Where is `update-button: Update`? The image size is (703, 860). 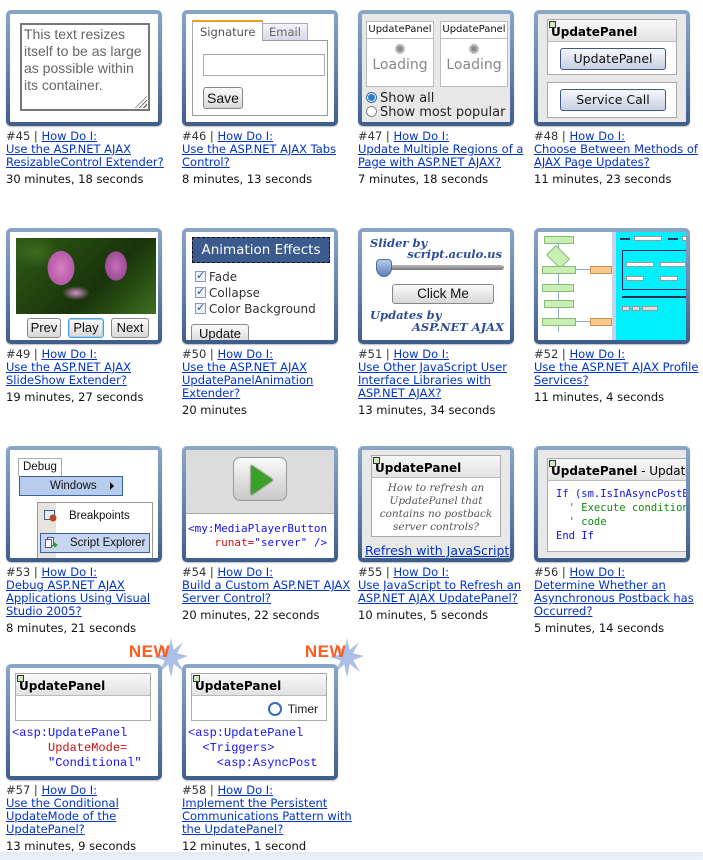
update-button: Update is located at coordinates (220, 332).